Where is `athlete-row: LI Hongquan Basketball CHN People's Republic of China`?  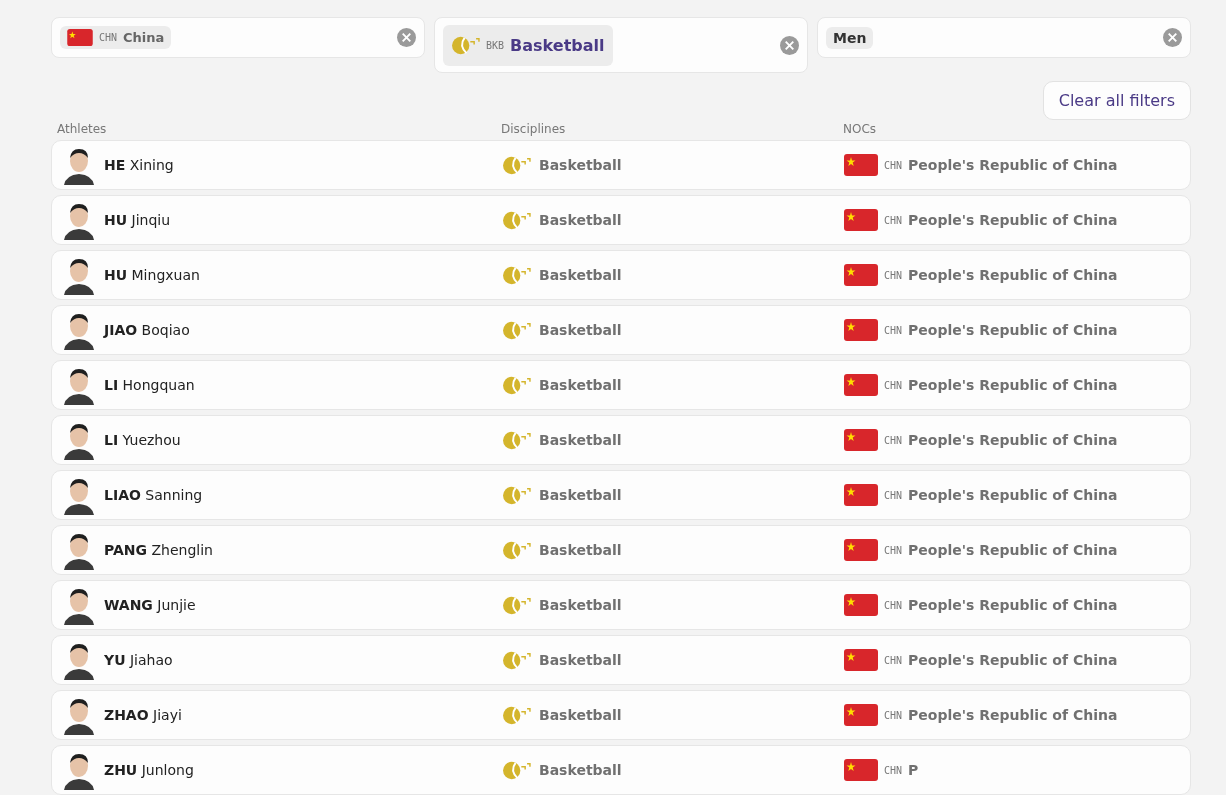 athlete-row: LI Hongquan Basketball CHN People's Republic of China is located at coordinates (621, 385).